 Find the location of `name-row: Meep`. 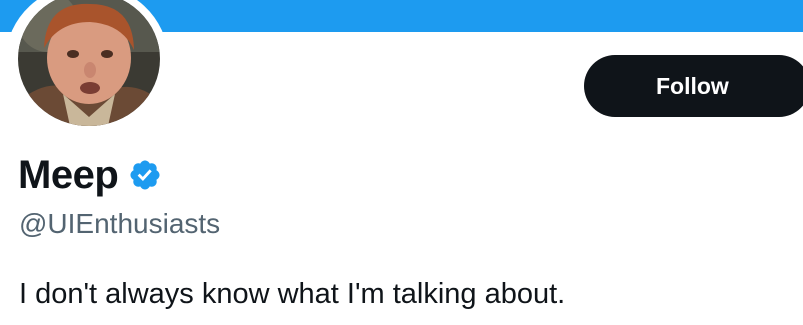

name-row: Meep is located at coordinates (90, 175).